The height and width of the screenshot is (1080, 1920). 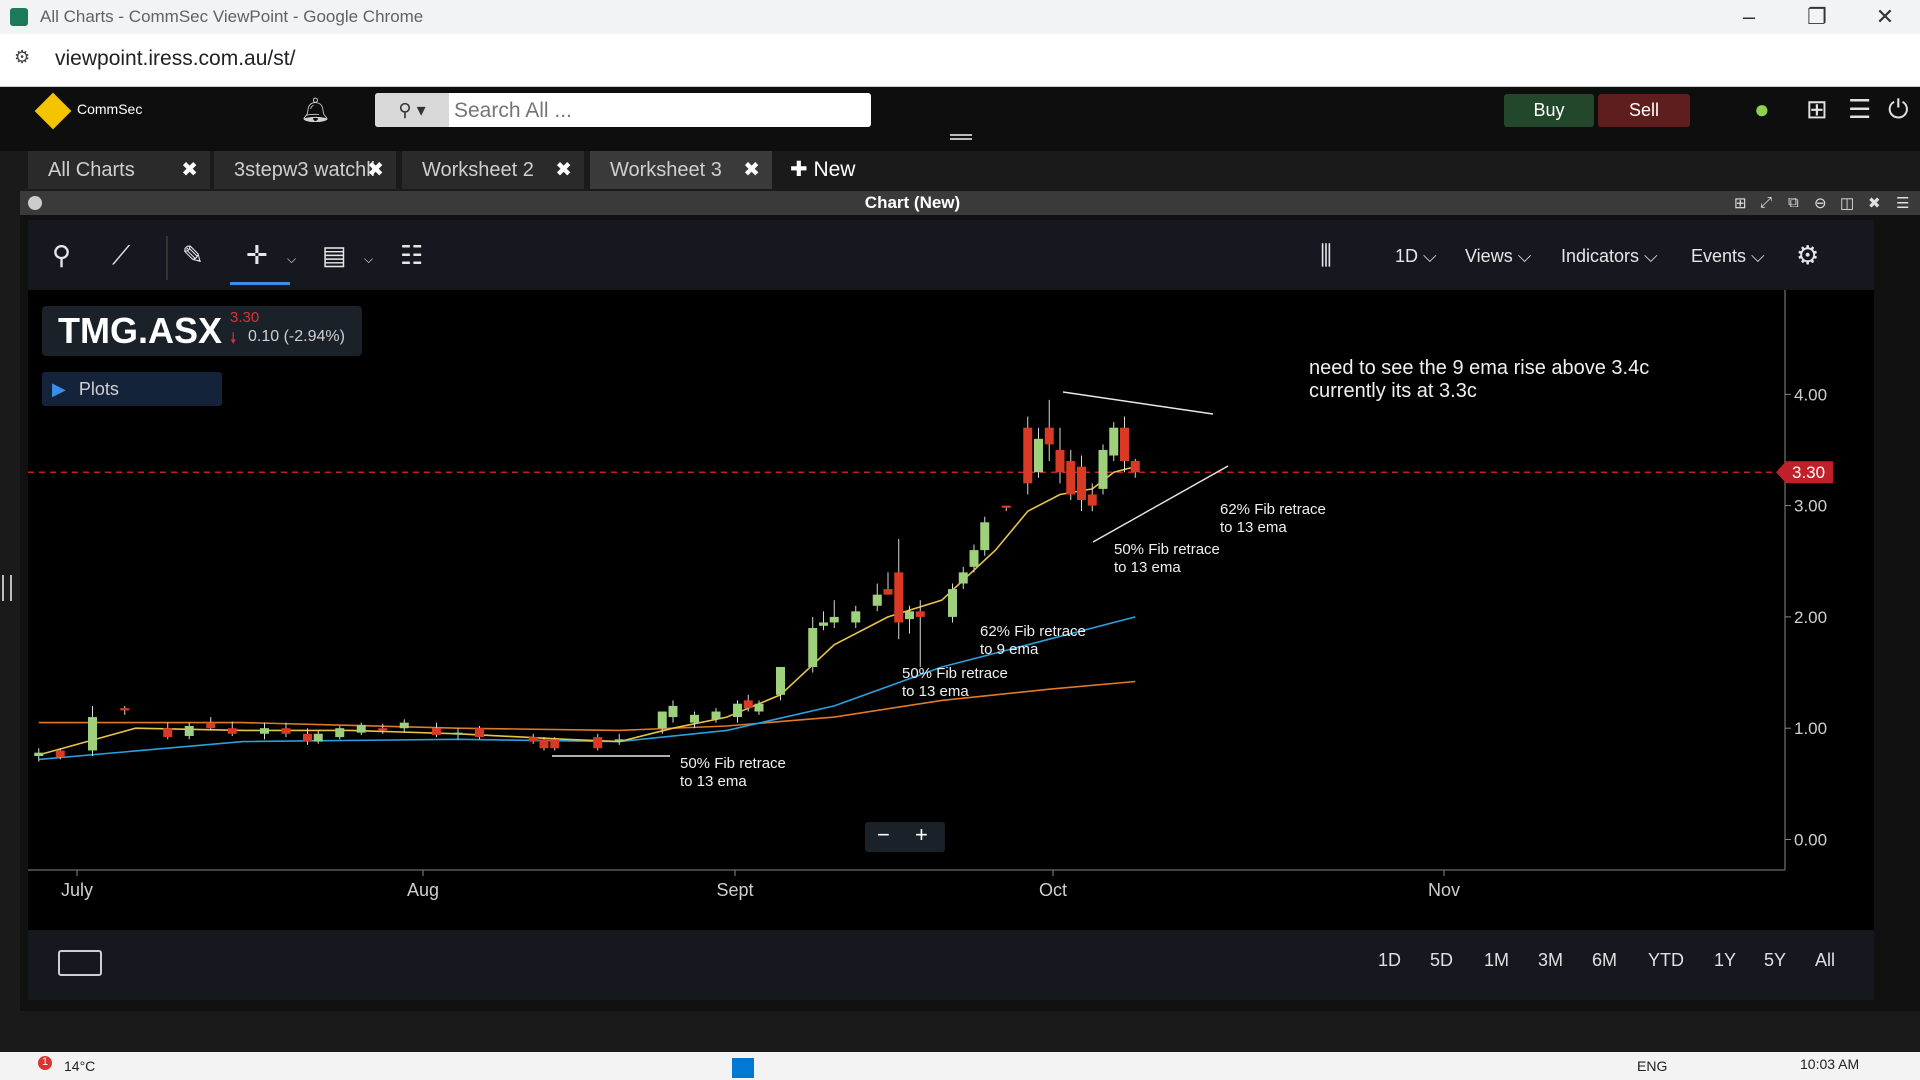 I want to click on url-text: viewpoint.iress.com.au/st/, so click(x=175, y=59).